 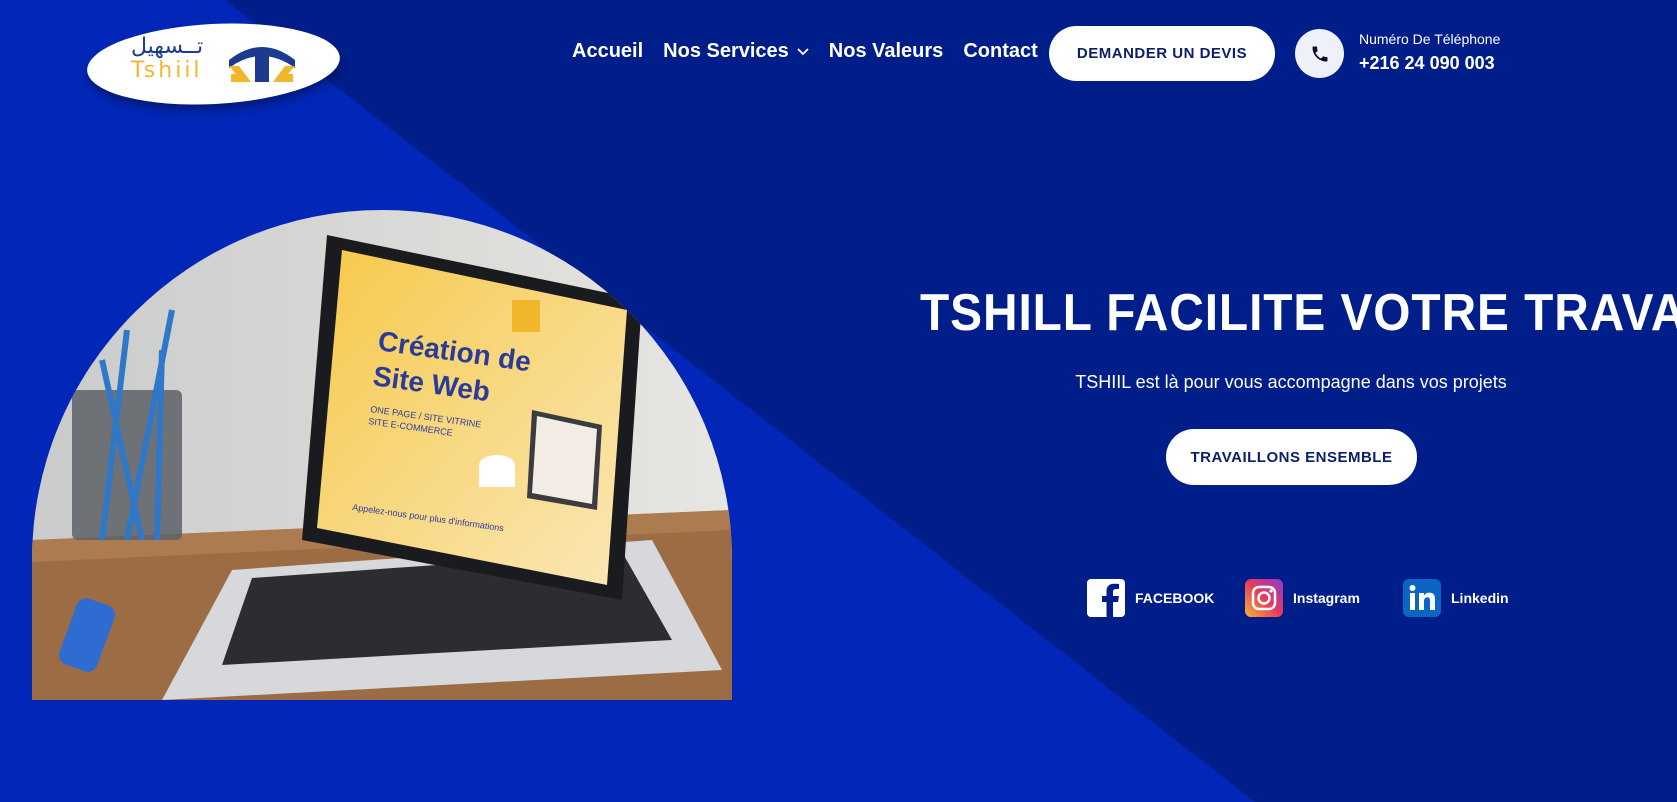 I want to click on work-together-button: TRAVAILLONS ENSEMBLE, so click(x=1291, y=457).